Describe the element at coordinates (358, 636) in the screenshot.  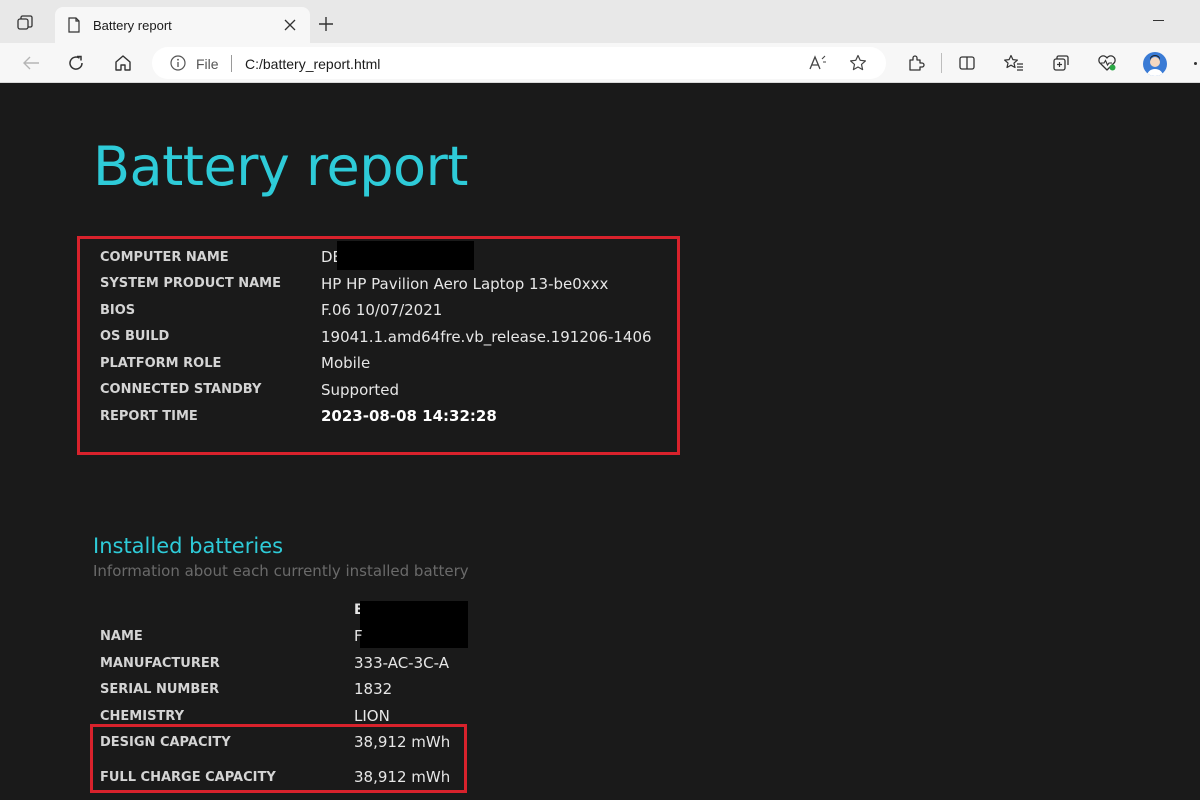
I see `battery-name-value: F` at that location.